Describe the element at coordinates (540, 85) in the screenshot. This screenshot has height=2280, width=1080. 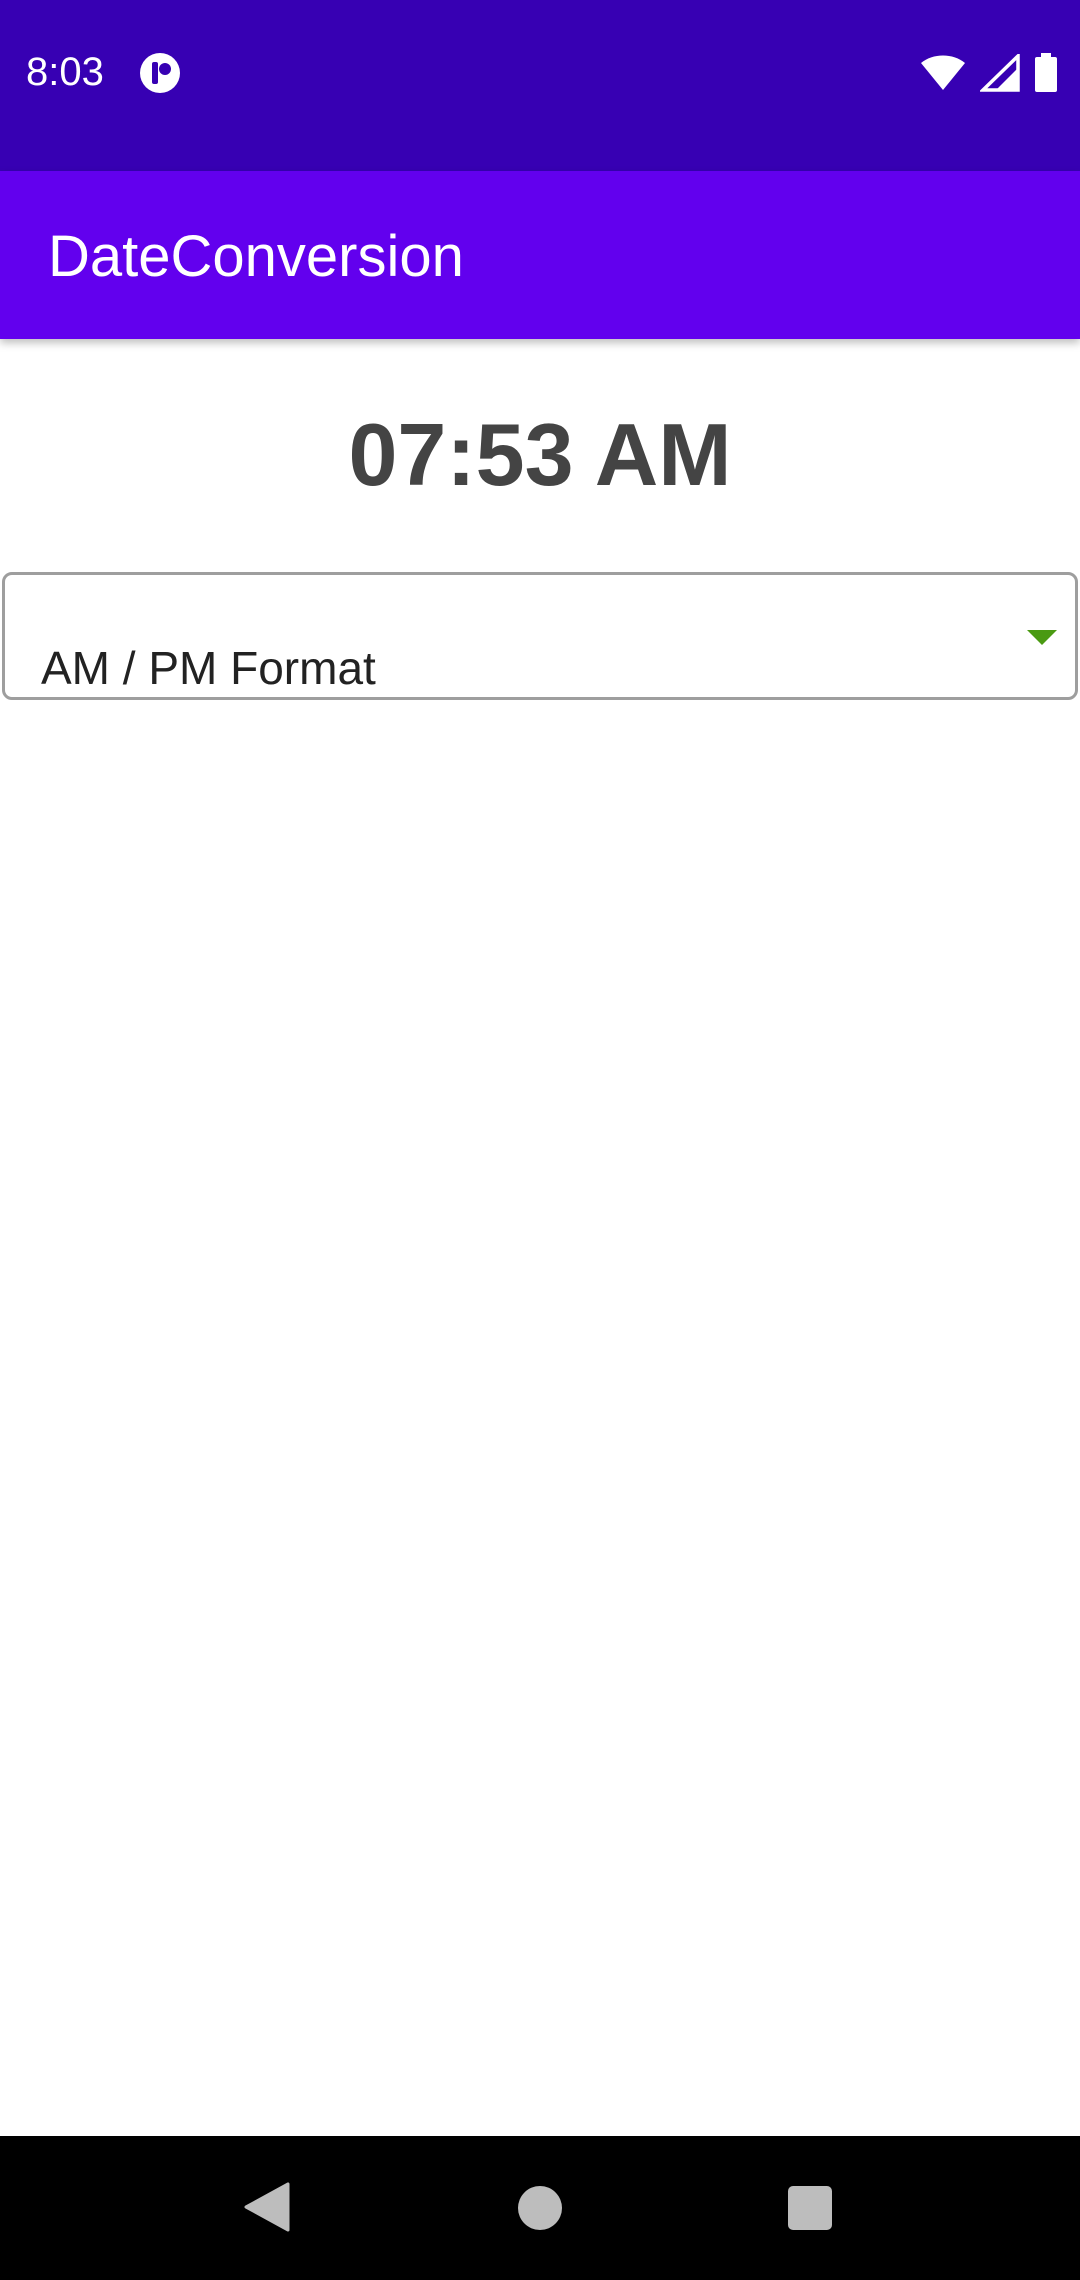
I see `status-bar: 8:03` at that location.